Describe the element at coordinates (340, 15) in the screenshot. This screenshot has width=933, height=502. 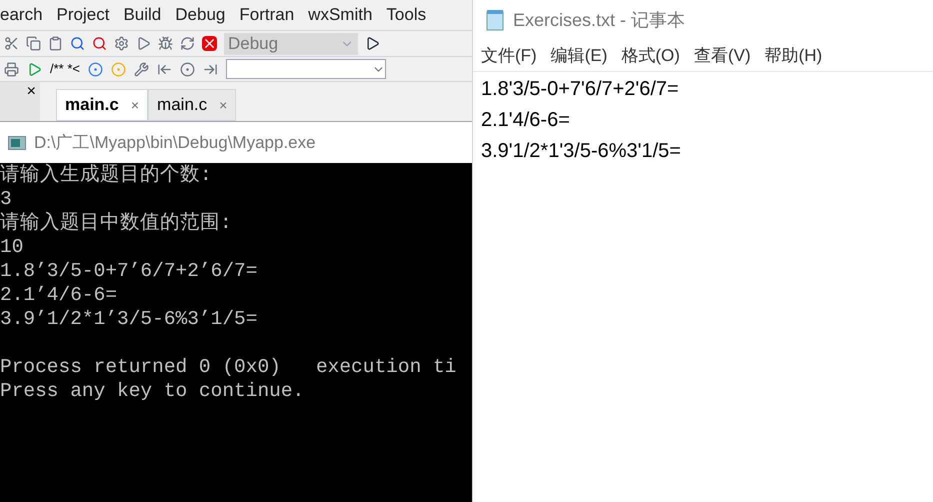
I see `menu-item: wxSmith` at that location.